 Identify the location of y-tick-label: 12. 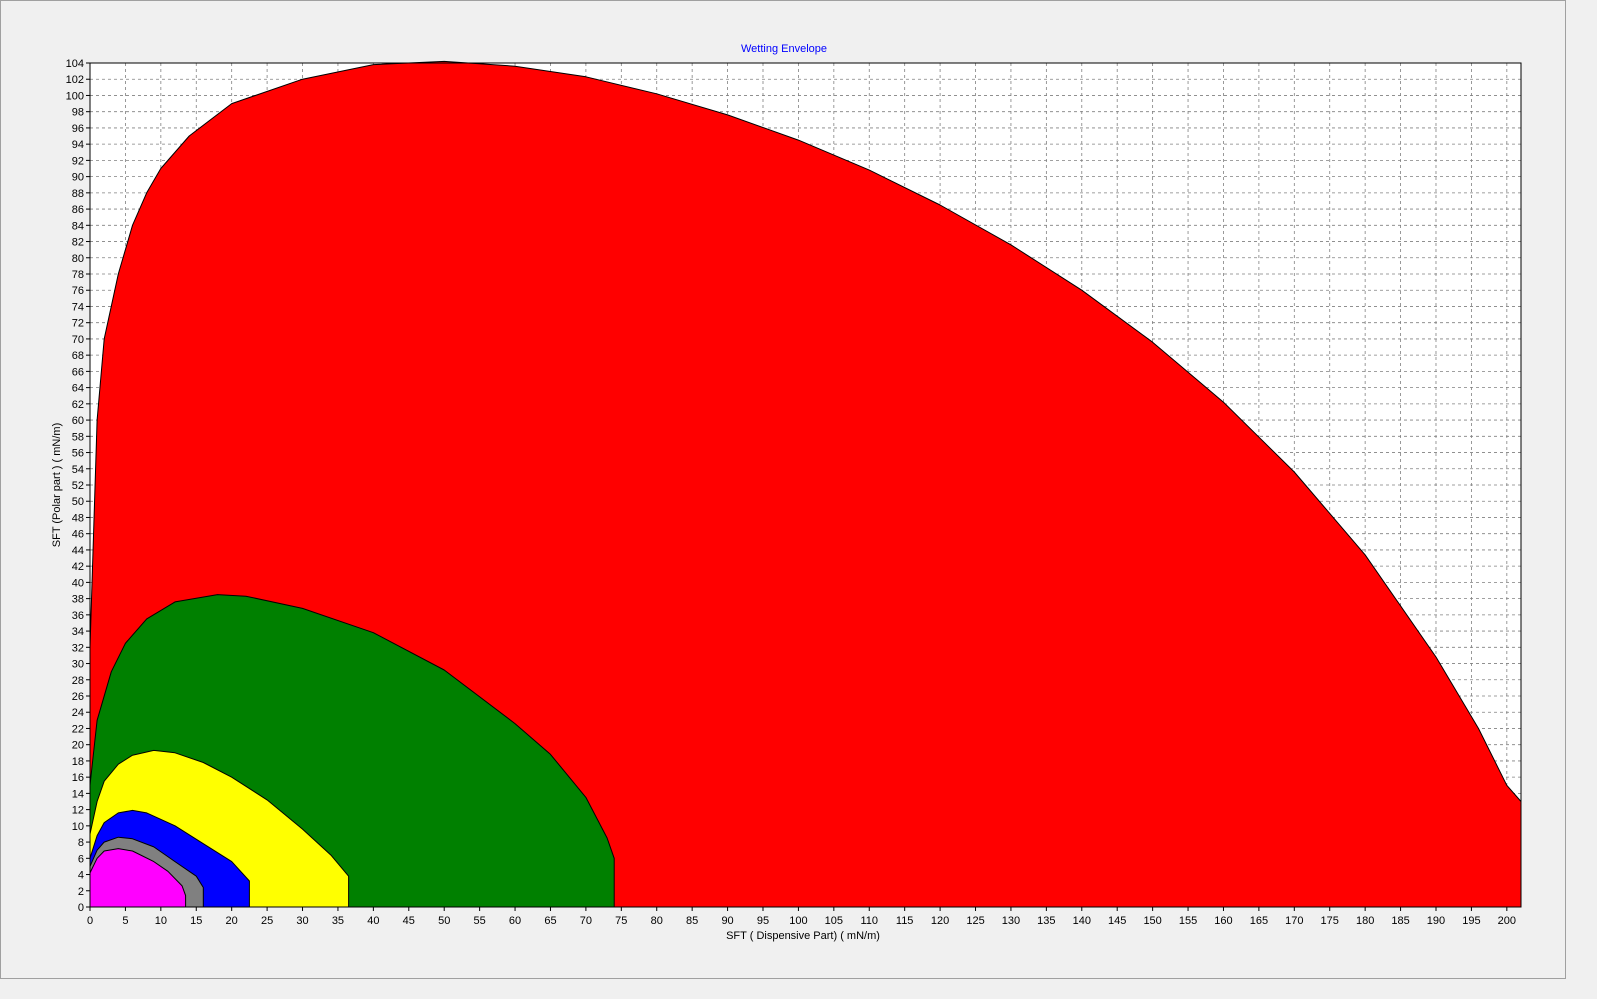
(78, 811).